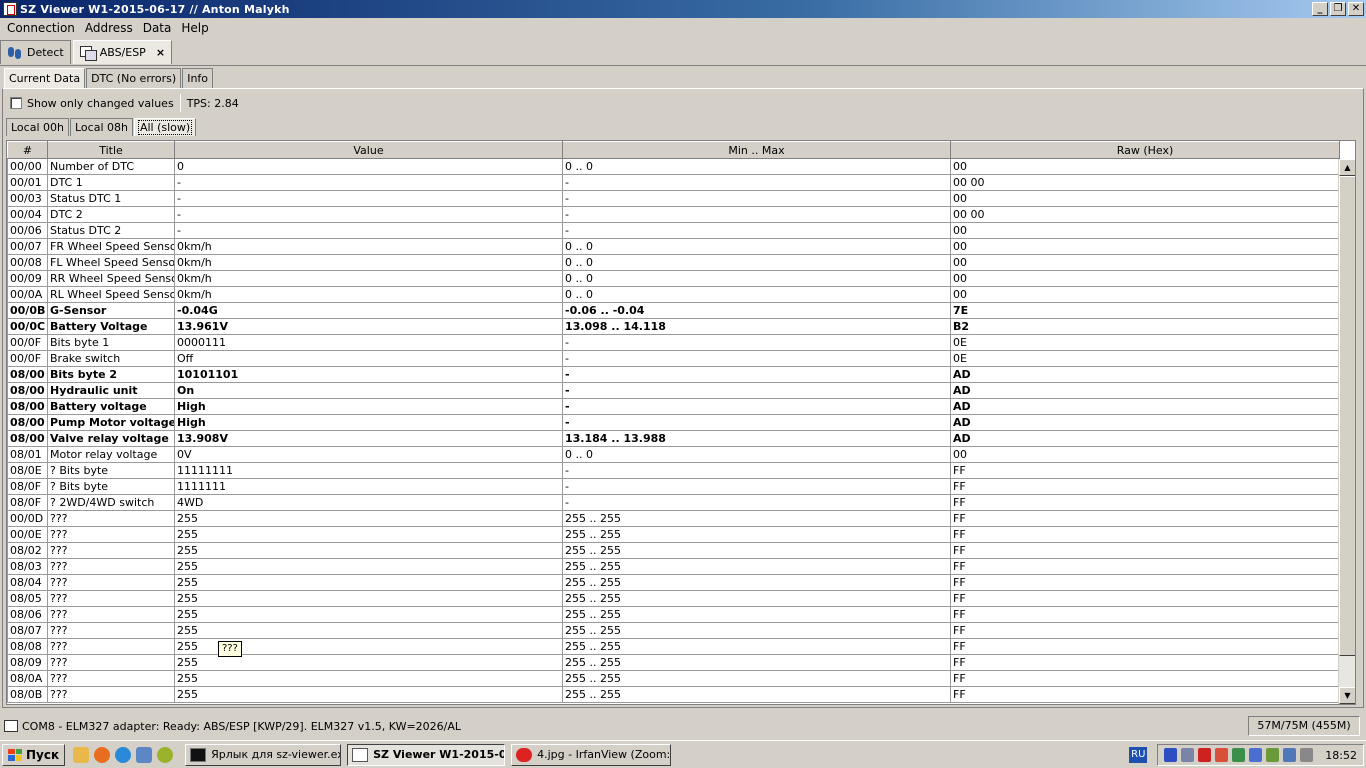  Describe the element at coordinates (673, 614) in the screenshot. I see `table-row: 08/06??? 255 255 .. 255 FF` at that location.